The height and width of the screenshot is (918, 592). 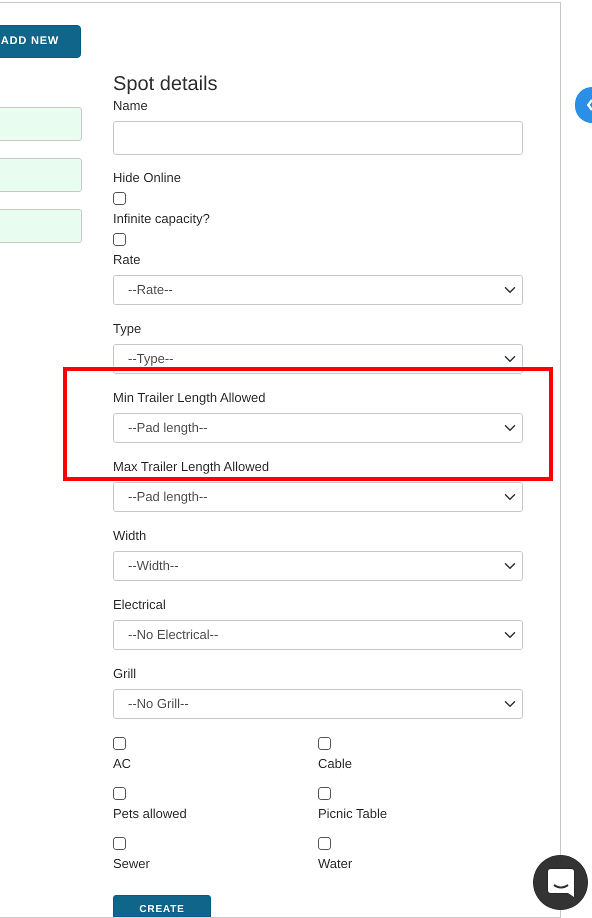 I want to click on checkbox-label: Sewer, so click(x=132, y=864).